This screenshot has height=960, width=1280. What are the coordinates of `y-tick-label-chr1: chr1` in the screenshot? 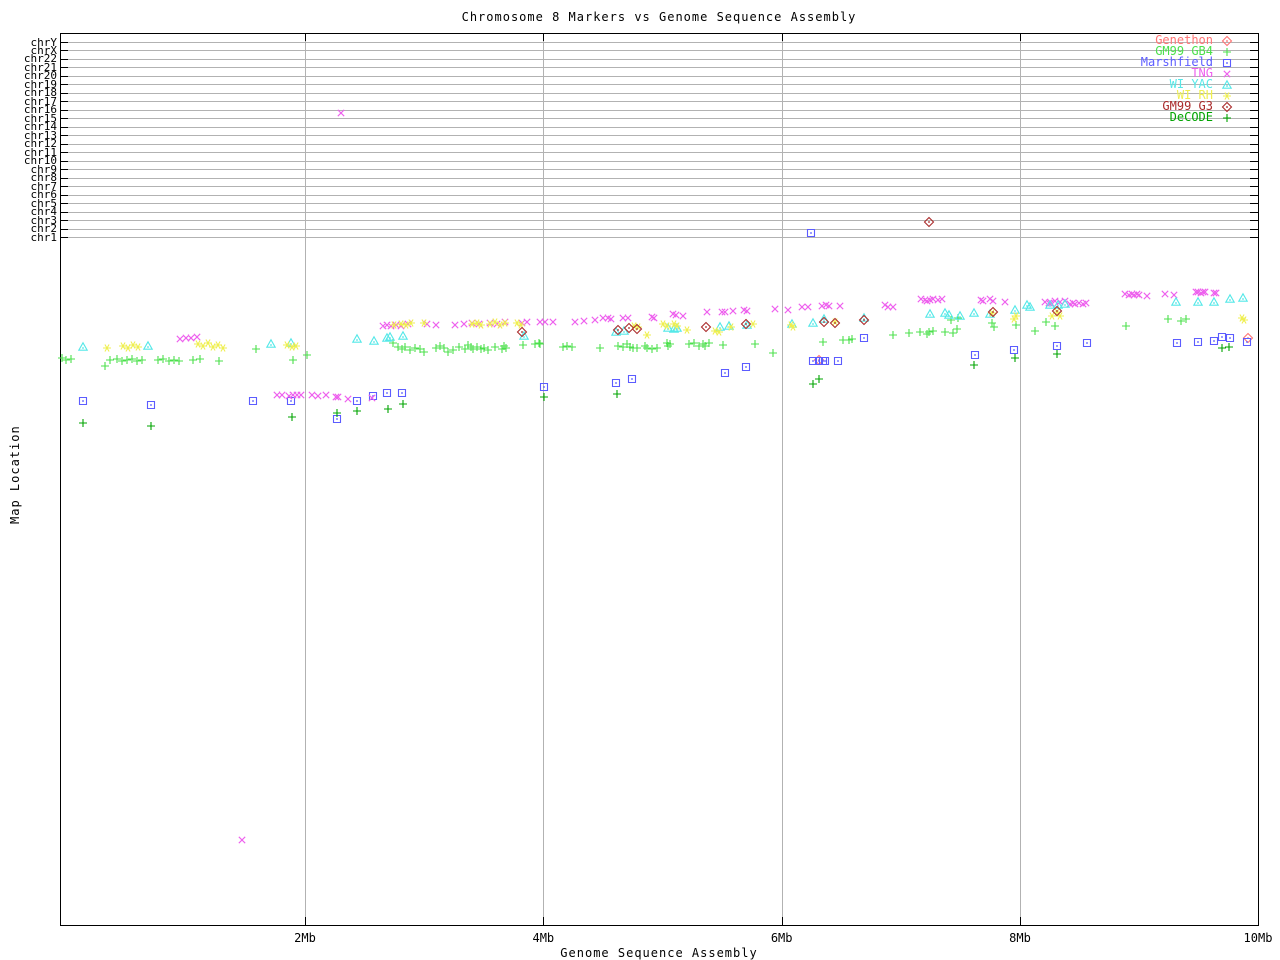 It's located at (44, 237).